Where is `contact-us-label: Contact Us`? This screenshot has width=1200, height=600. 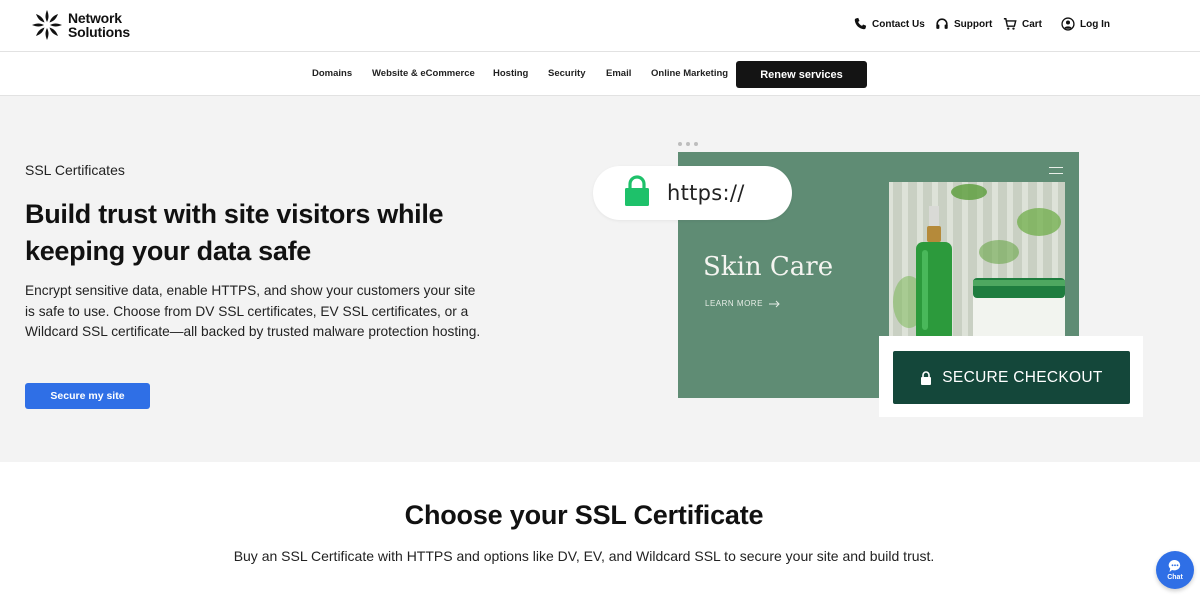
contact-us-label: Contact Us is located at coordinates (898, 24).